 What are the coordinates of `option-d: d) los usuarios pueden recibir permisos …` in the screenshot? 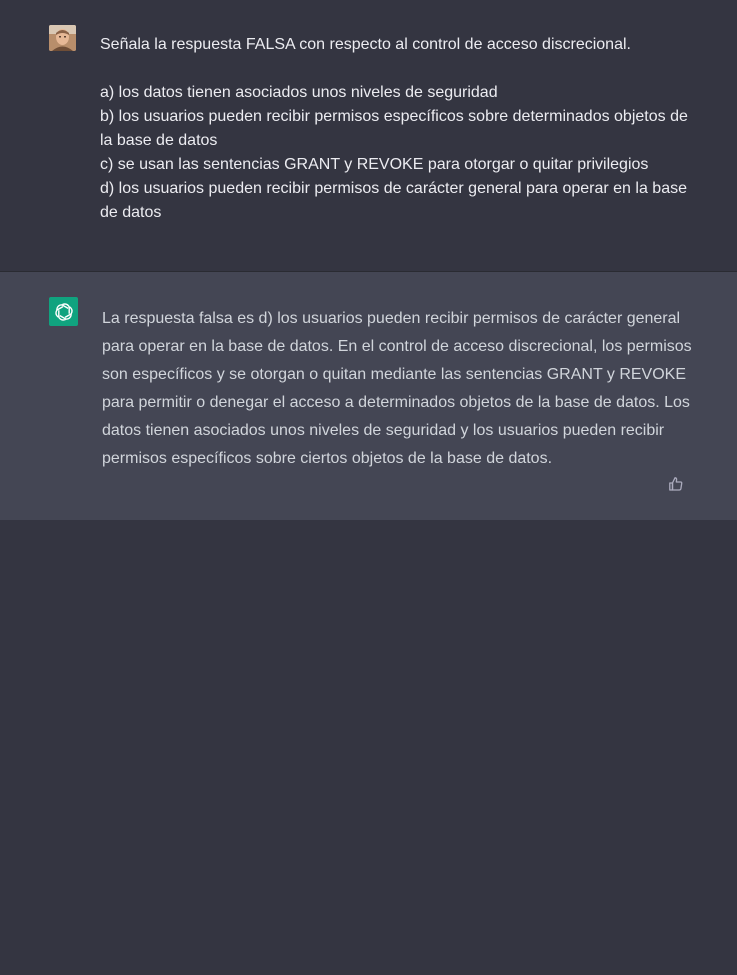 It's located at (393, 200).